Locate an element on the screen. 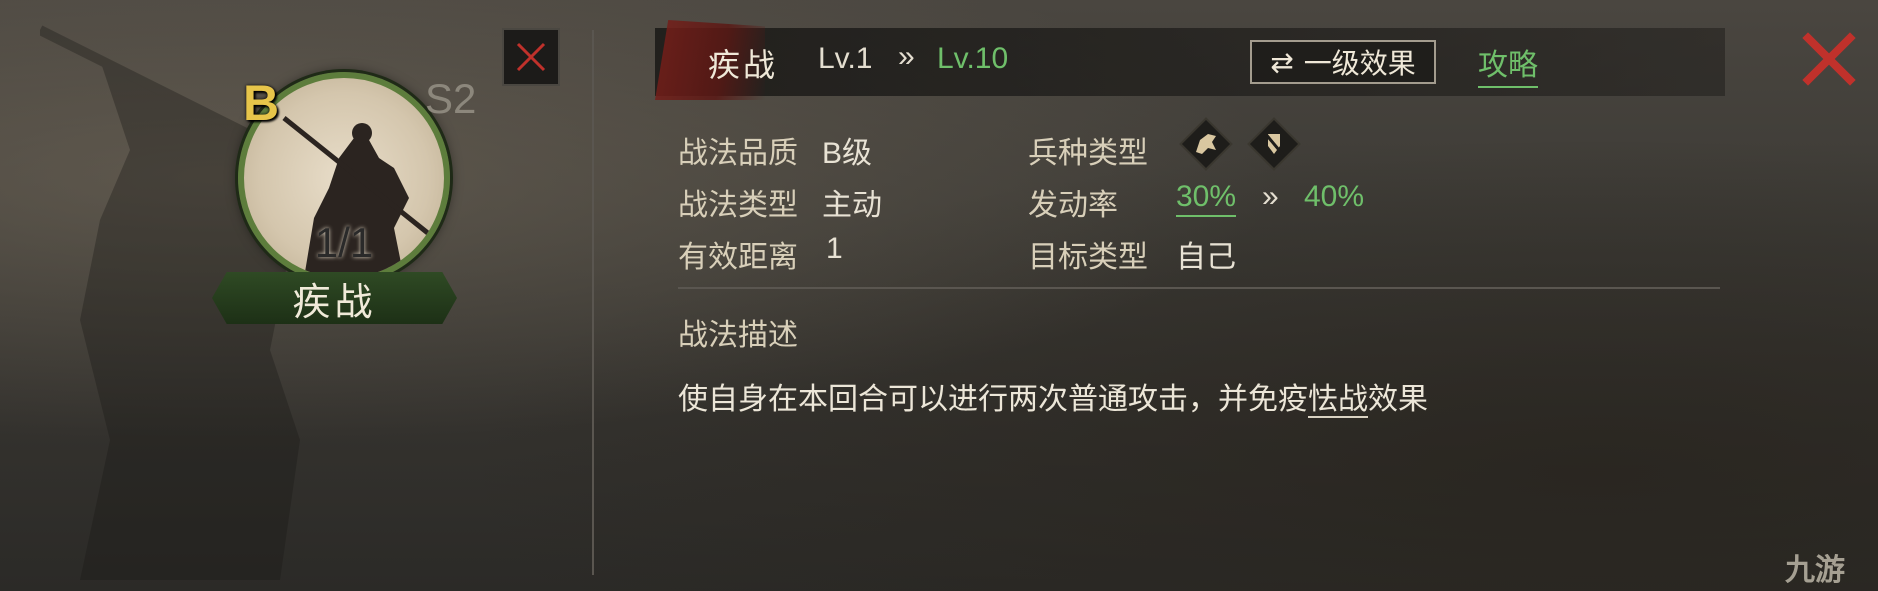  guide-link: 攻略 is located at coordinates (1508, 64).